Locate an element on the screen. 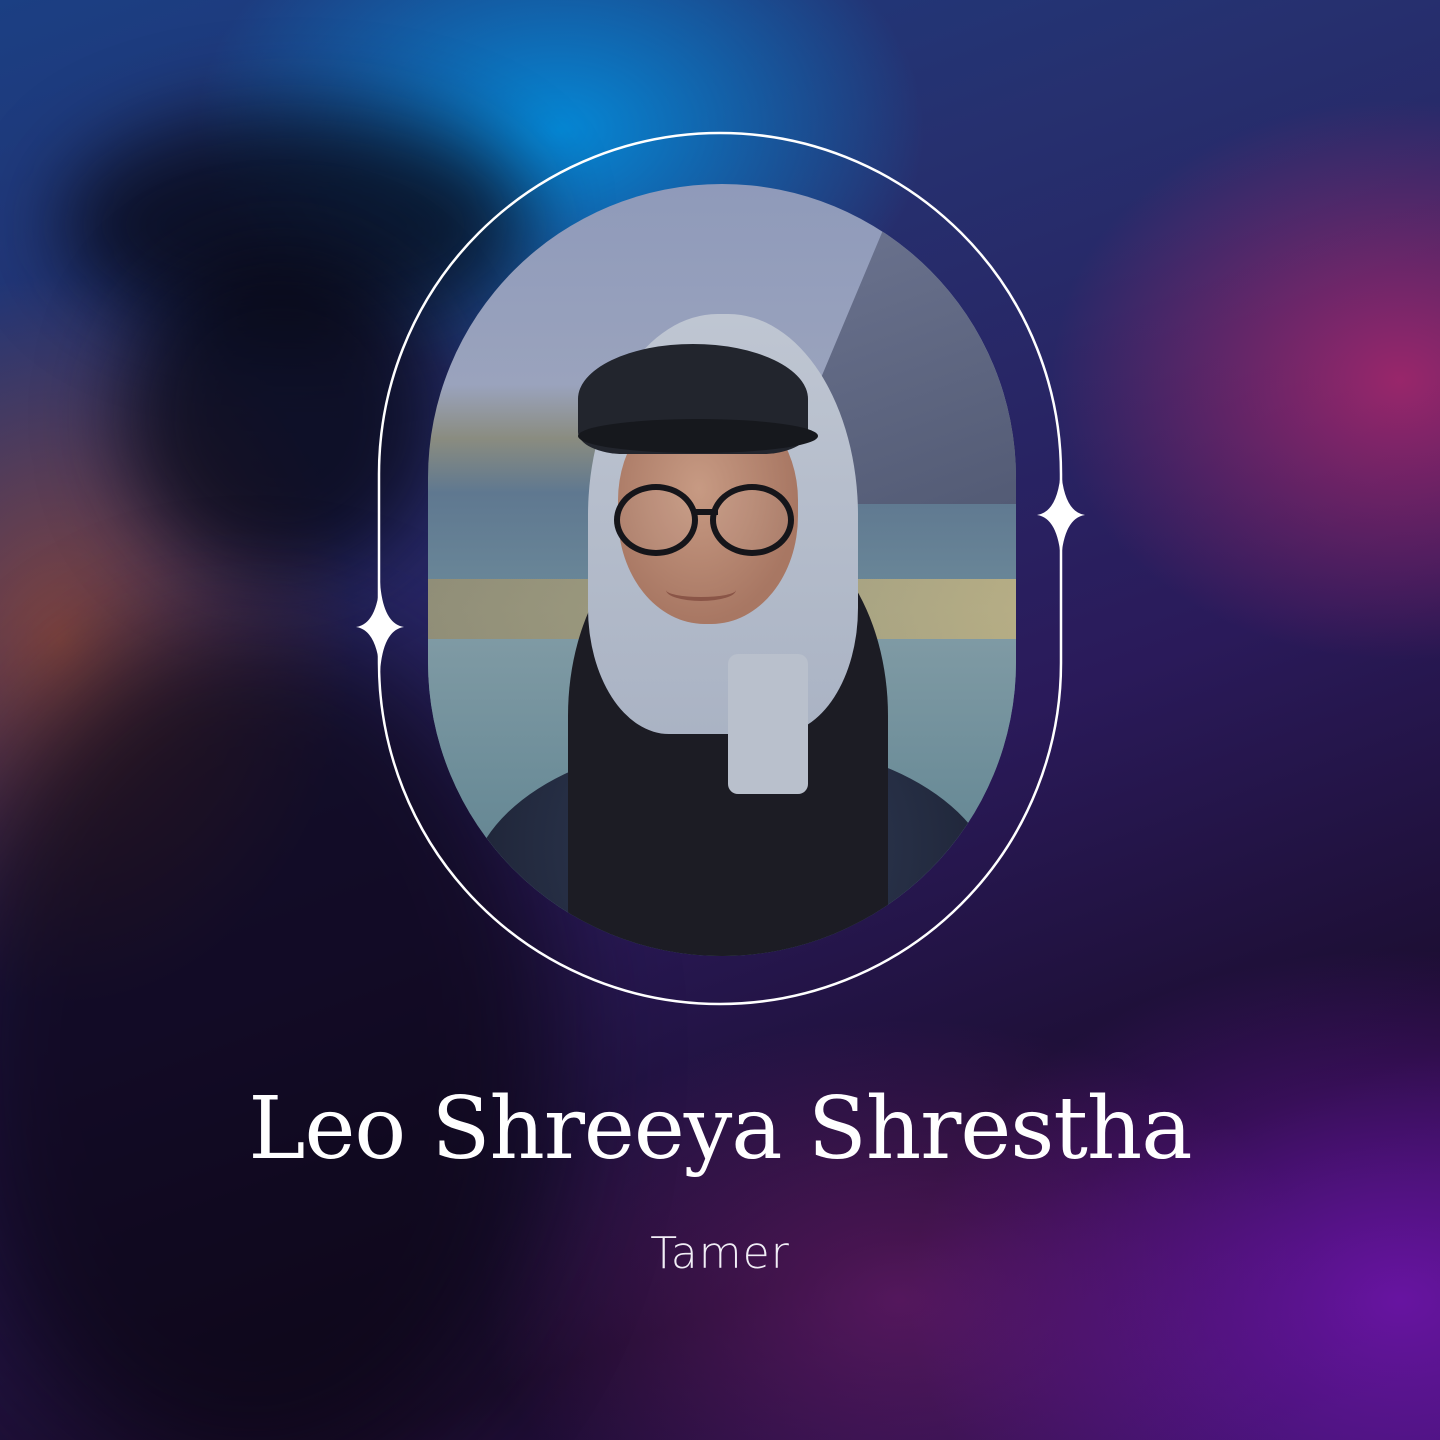 This screenshot has width=1440, height=1440. person-role: Tamer is located at coordinates (720, 1253).